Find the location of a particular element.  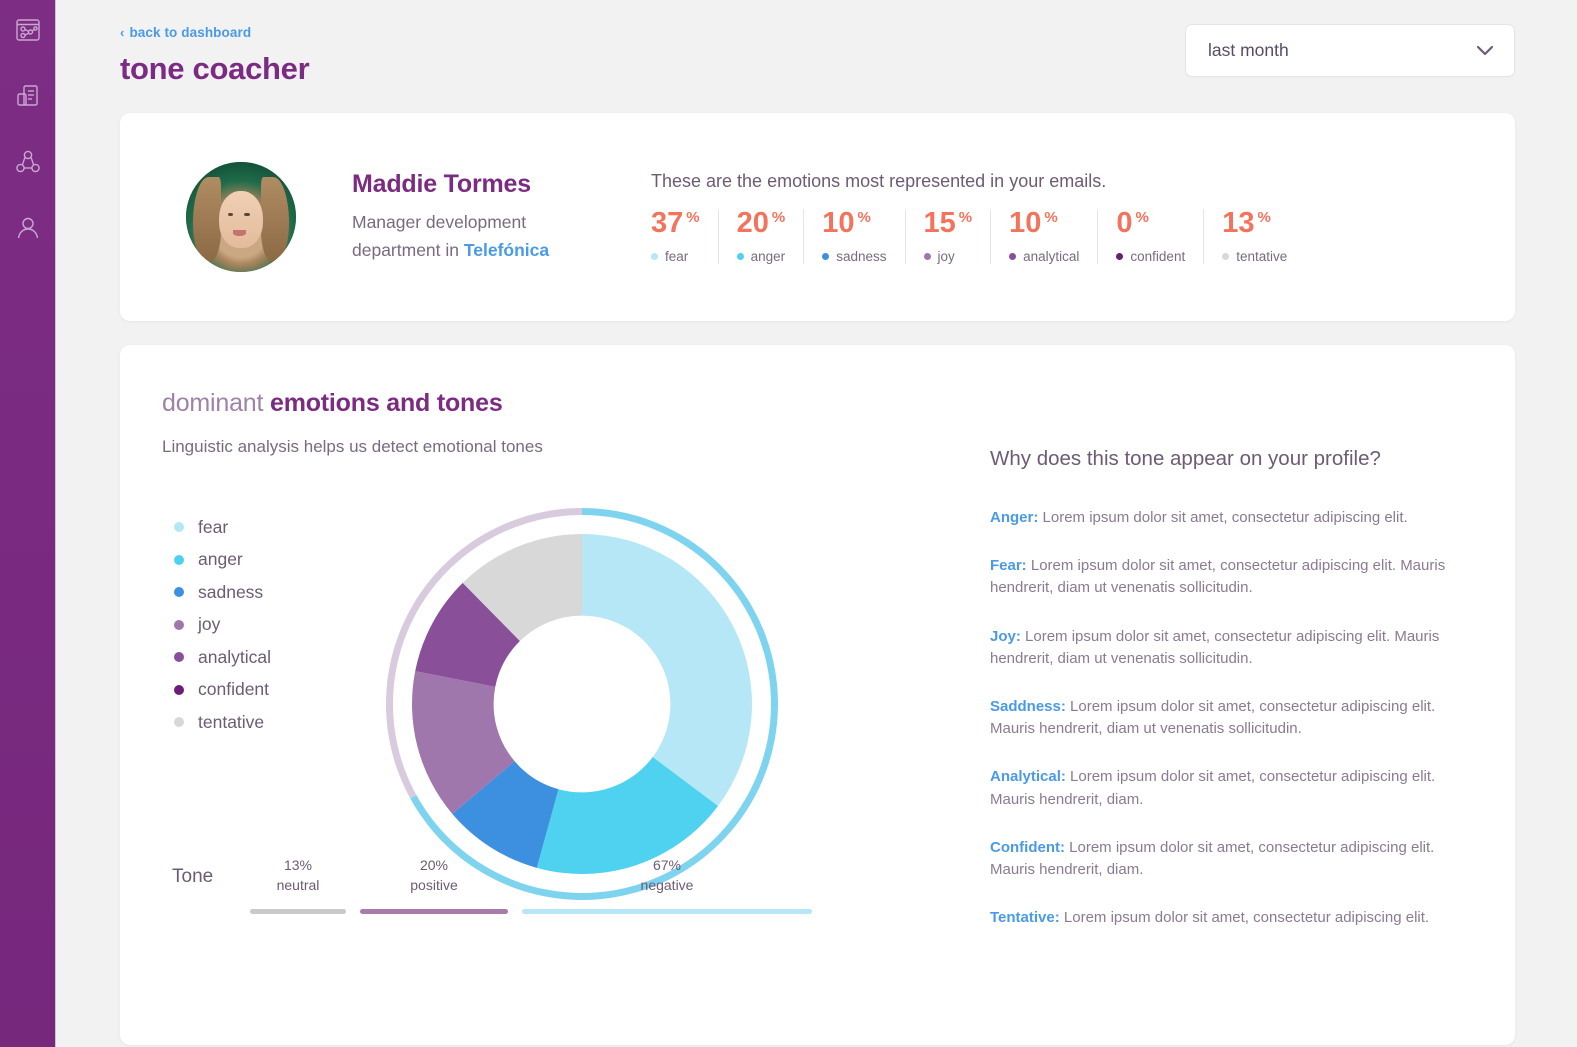

tone-breakdown: Tone 13% neutral 20% positive 67% negative is located at coordinates (492, 885).